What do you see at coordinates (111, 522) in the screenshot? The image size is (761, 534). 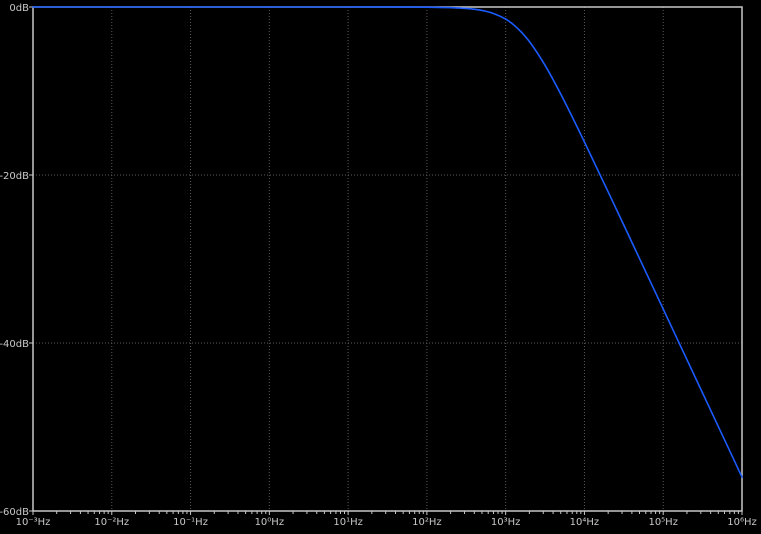 I see `x-tick-label: 10⁻²Hz` at bounding box center [111, 522].